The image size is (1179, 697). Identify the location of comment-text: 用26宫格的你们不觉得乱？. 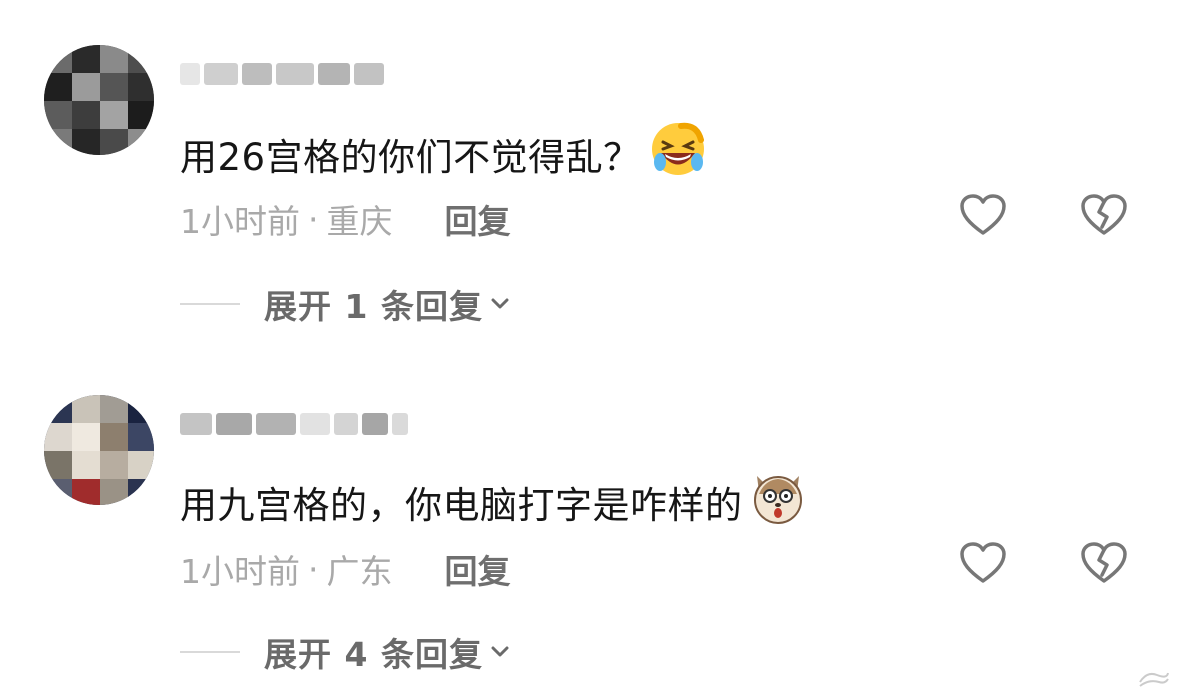
(410, 157).